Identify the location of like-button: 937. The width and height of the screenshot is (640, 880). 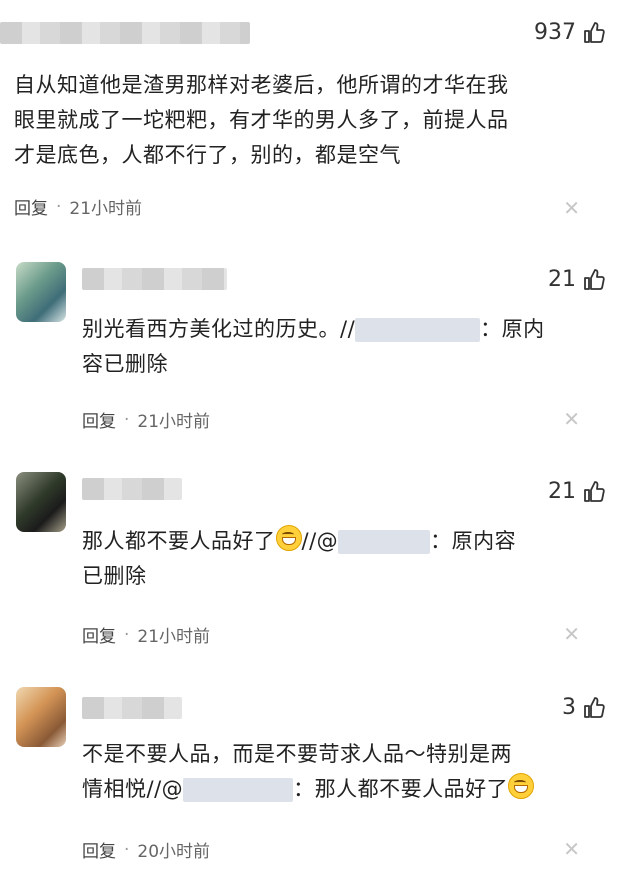
(570, 32).